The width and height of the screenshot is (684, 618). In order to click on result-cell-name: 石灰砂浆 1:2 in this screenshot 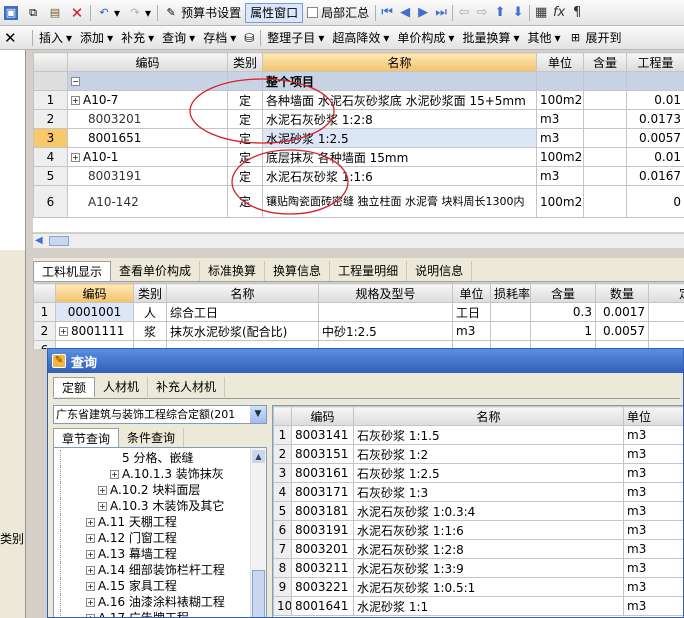, I will do `click(488, 454)`.